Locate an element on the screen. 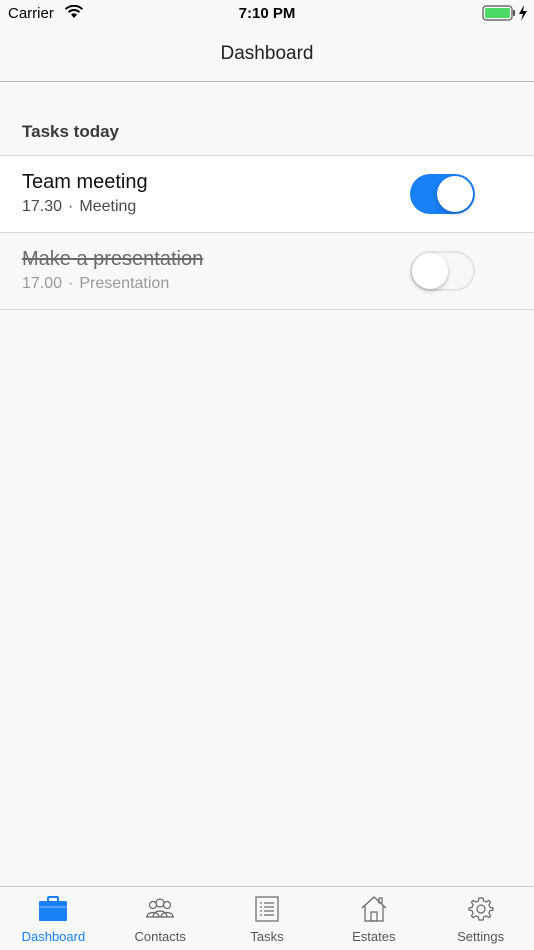  tab-estates: Estates is located at coordinates (373, 918).